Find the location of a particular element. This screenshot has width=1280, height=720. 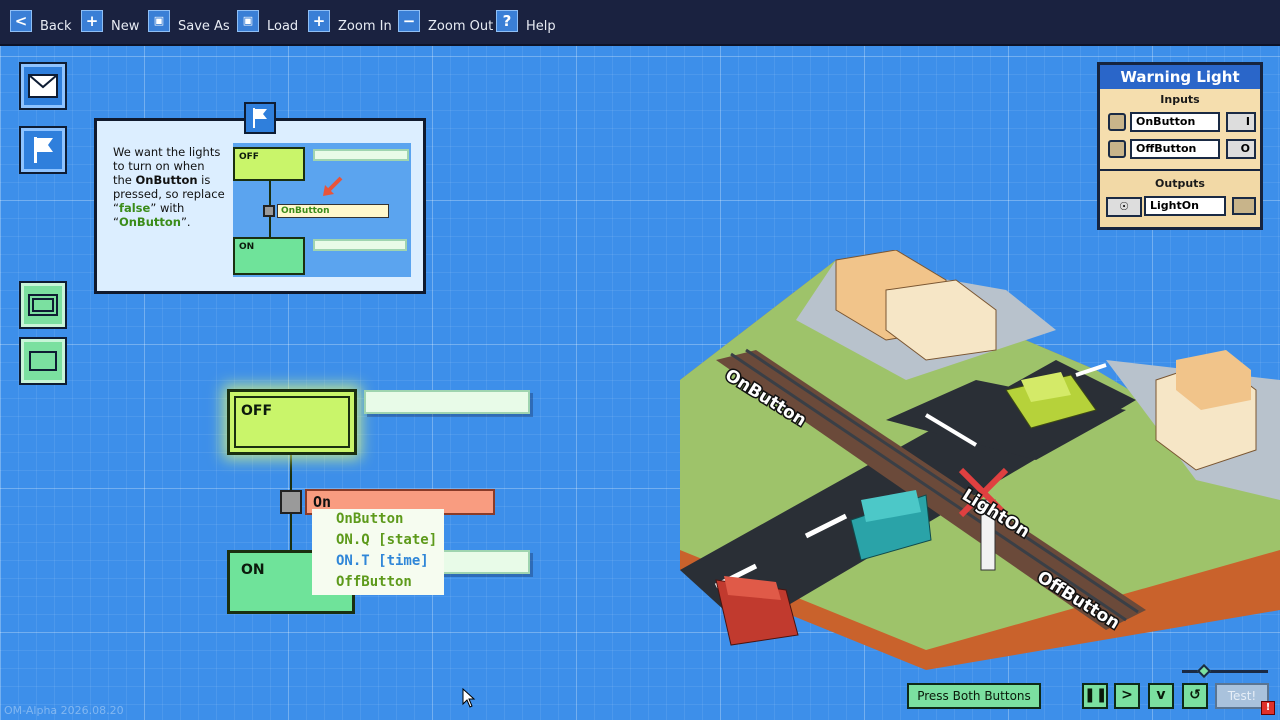

warning-alert-icon: ! is located at coordinates (1268, 708).